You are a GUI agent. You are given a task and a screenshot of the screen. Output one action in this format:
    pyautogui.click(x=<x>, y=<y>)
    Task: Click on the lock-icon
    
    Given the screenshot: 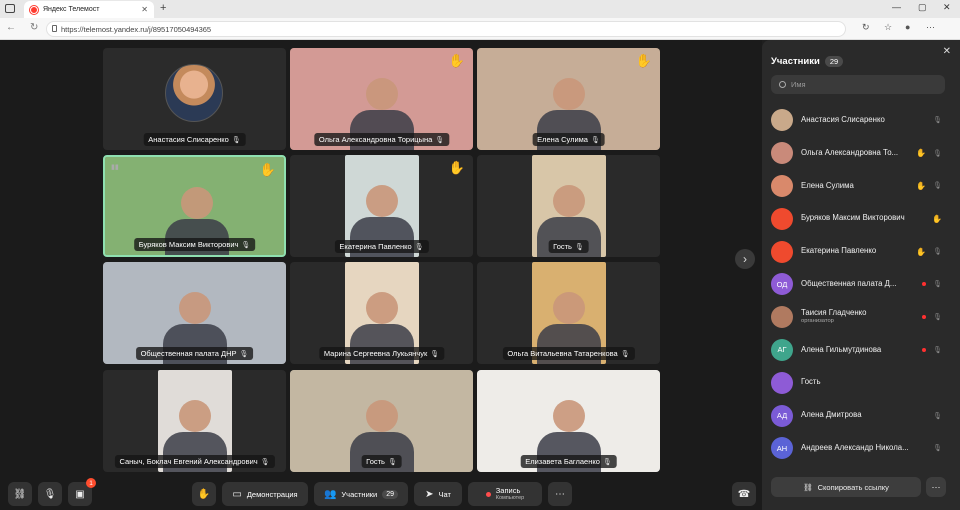 What is the action you would take?
    pyautogui.click(x=54, y=28)
    